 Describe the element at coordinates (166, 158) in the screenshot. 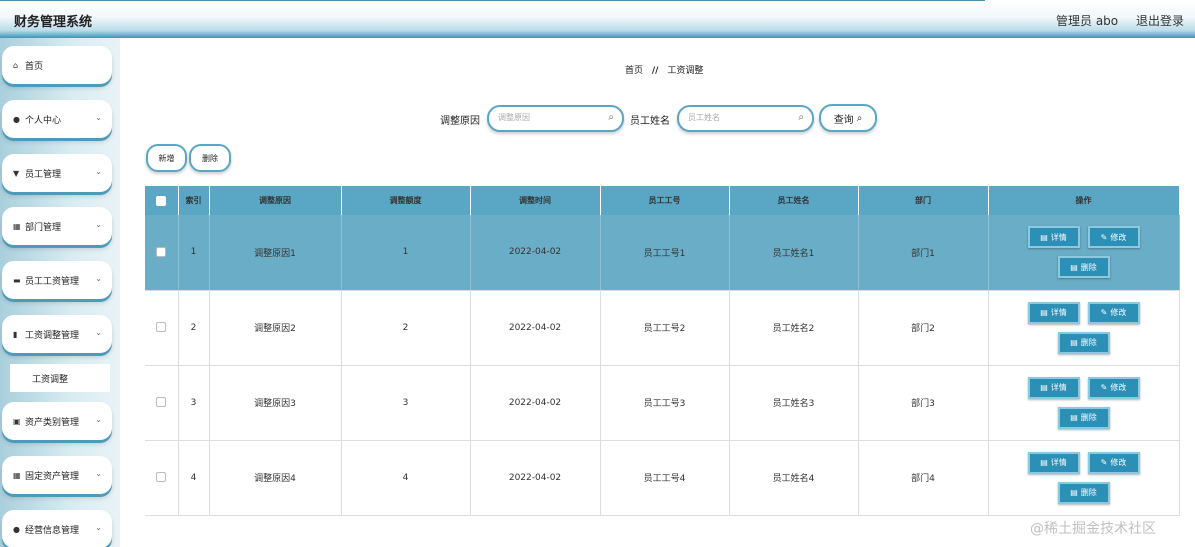

I see `add-button: 新增` at that location.